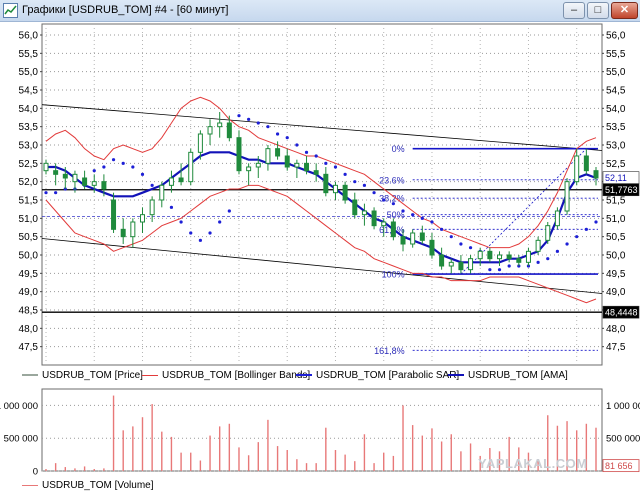  I want to click on volume-marker: 81 656, so click(621, 466).